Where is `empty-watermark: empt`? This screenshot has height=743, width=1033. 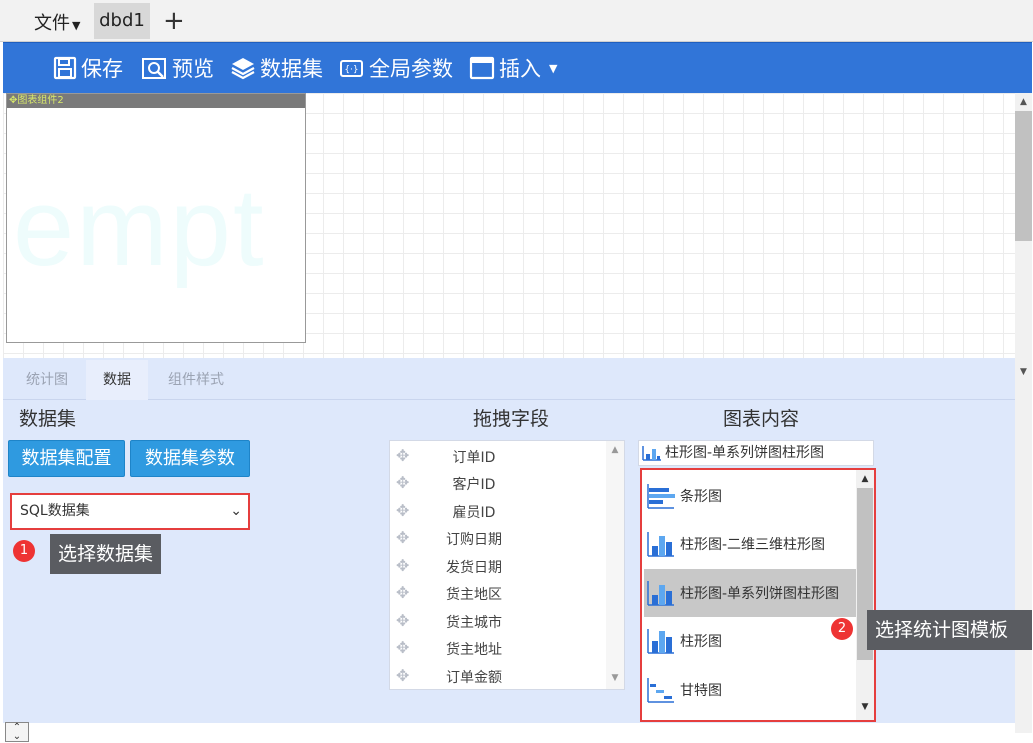 empty-watermark: empt is located at coordinates (139, 227).